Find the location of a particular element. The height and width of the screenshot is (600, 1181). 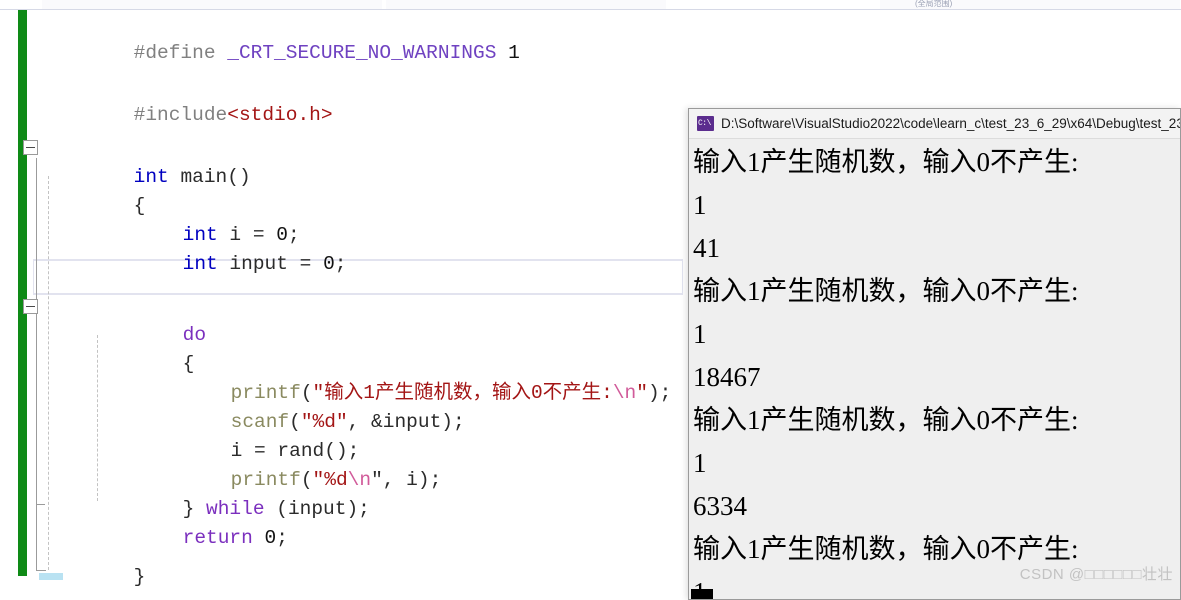

token-define: #define is located at coordinates (174, 53).